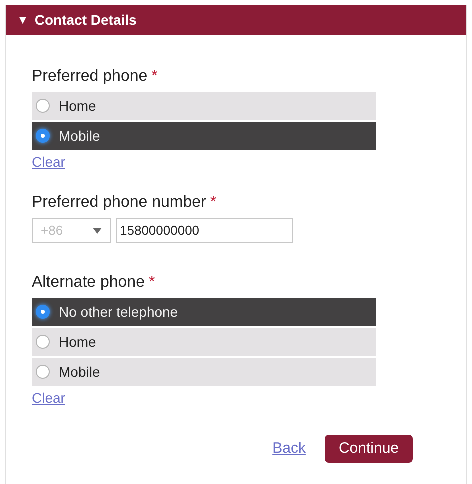 Image resolution: width=472 pixels, height=484 pixels. What do you see at coordinates (85, 20) in the screenshot?
I see `section-title: Contact Details` at bounding box center [85, 20].